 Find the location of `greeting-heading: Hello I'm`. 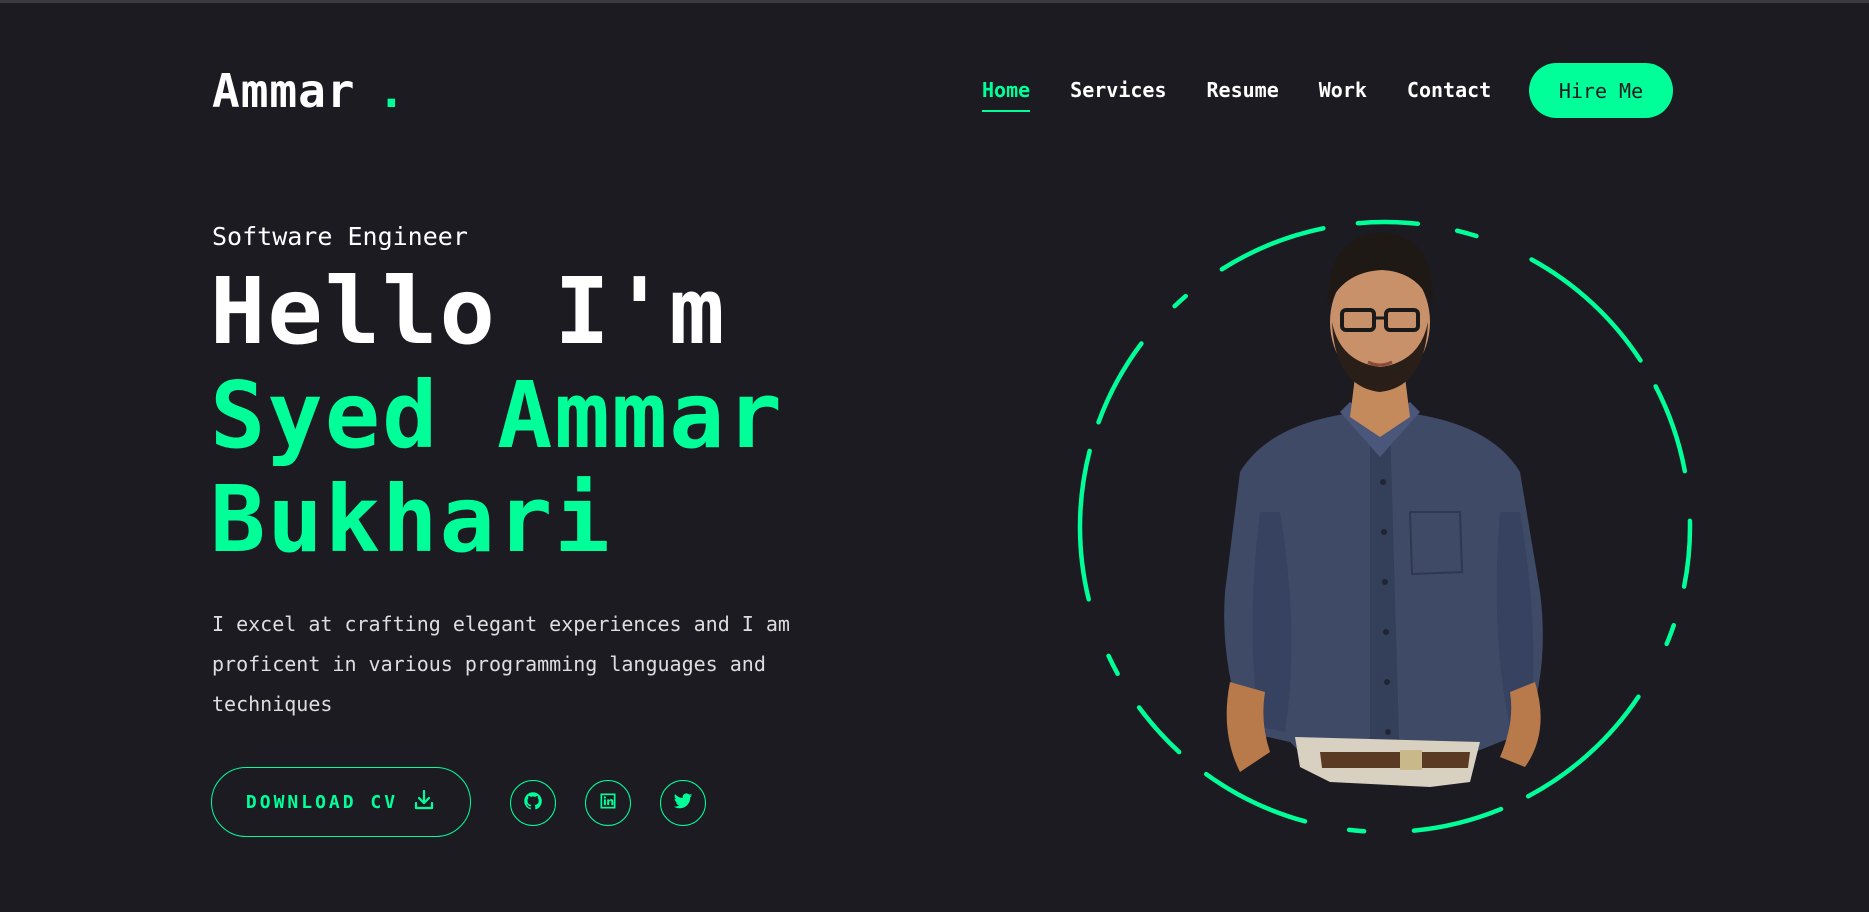

greeting-heading: Hello I'm is located at coordinates (468, 311).